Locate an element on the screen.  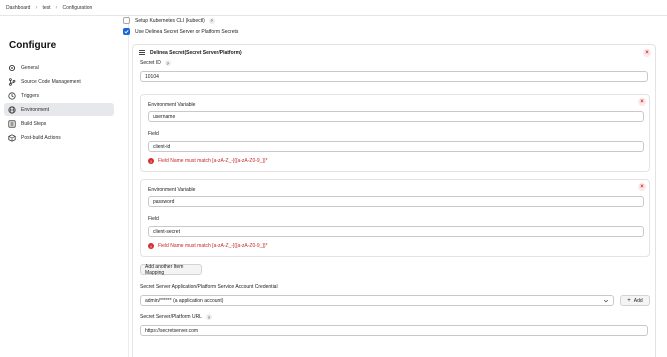
breadcrumb-configuration: Configuration is located at coordinates (78, 8).